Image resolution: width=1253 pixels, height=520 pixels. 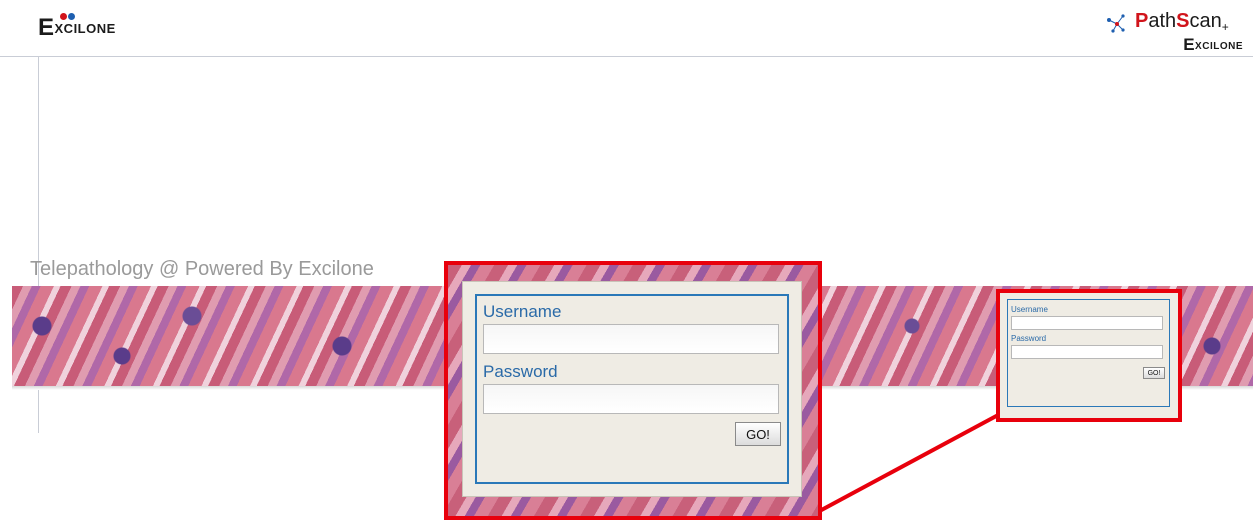 I want to click on login-highlight-small: Username Password GO!, so click(x=1089, y=355).